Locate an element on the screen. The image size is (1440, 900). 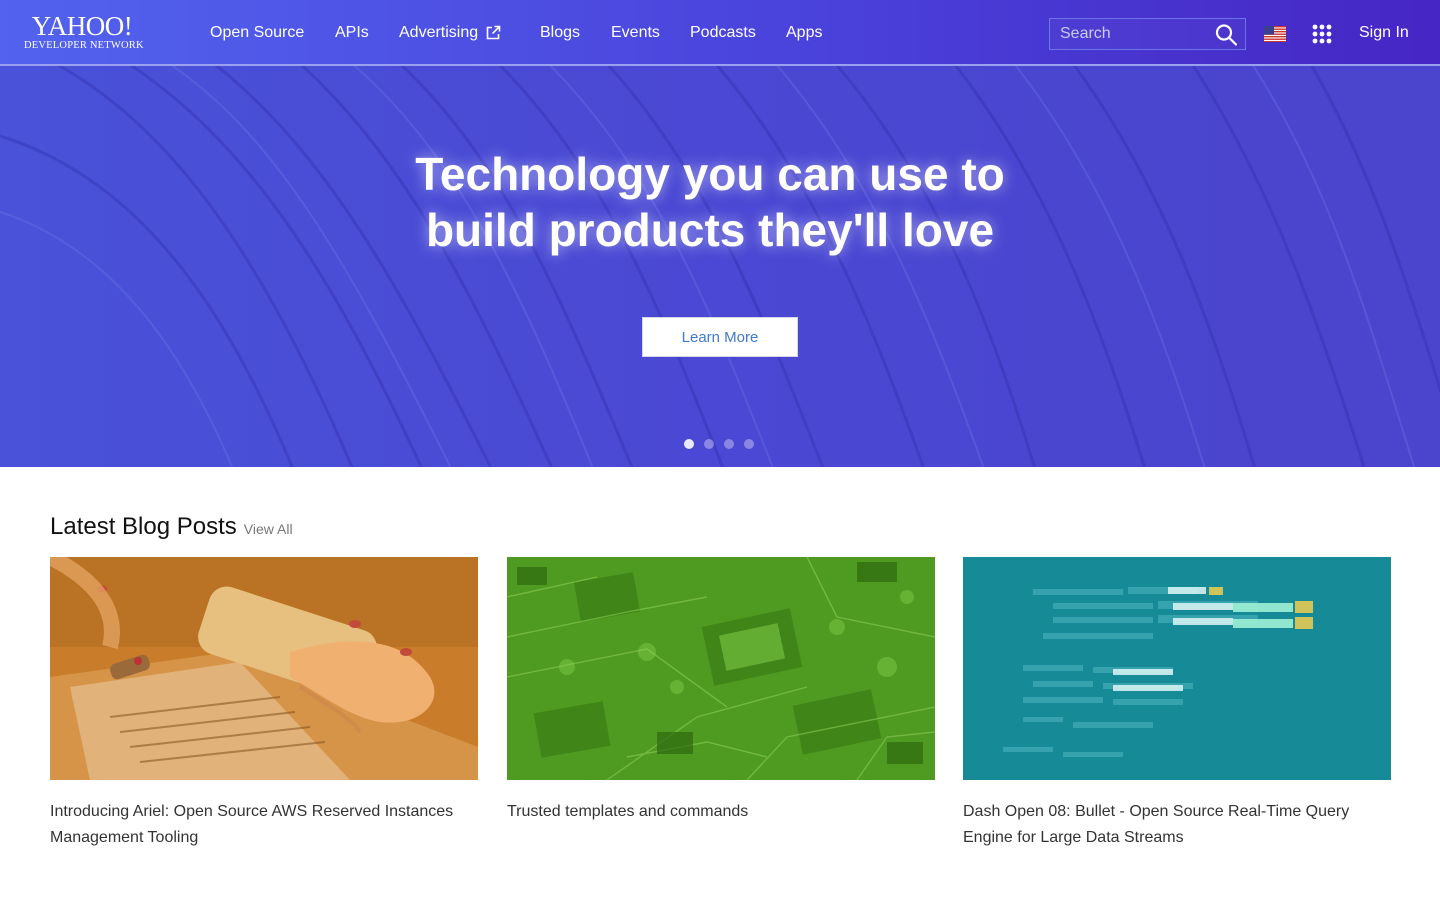
blog-card-title: Trusted templates and commands is located at coordinates (717, 812).